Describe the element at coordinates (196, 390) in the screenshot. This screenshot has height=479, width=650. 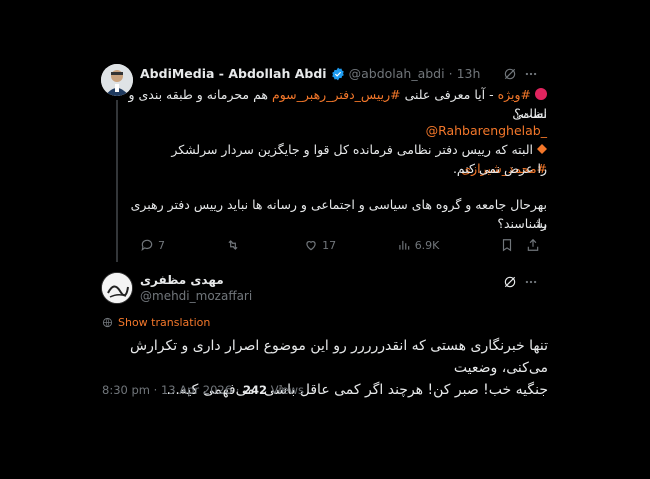
I see `tweet2-date: 13 Apr 2026` at that location.